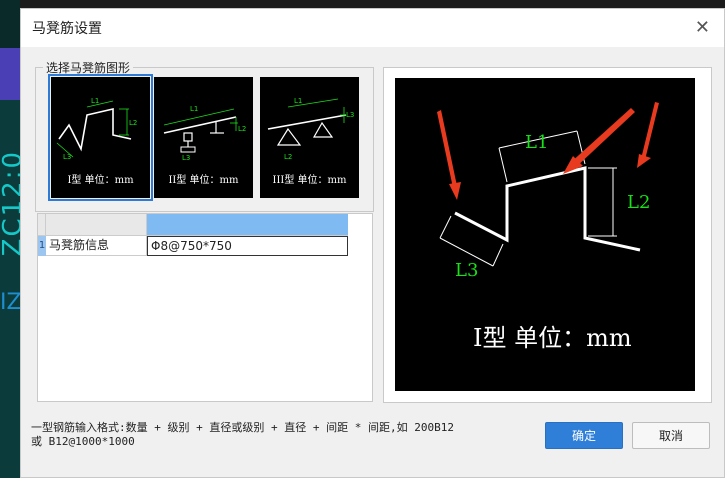 This screenshot has width=725, height=478. Describe the element at coordinates (298, 101) in the screenshot. I see `shape-3-l1-label: L1` at that location.